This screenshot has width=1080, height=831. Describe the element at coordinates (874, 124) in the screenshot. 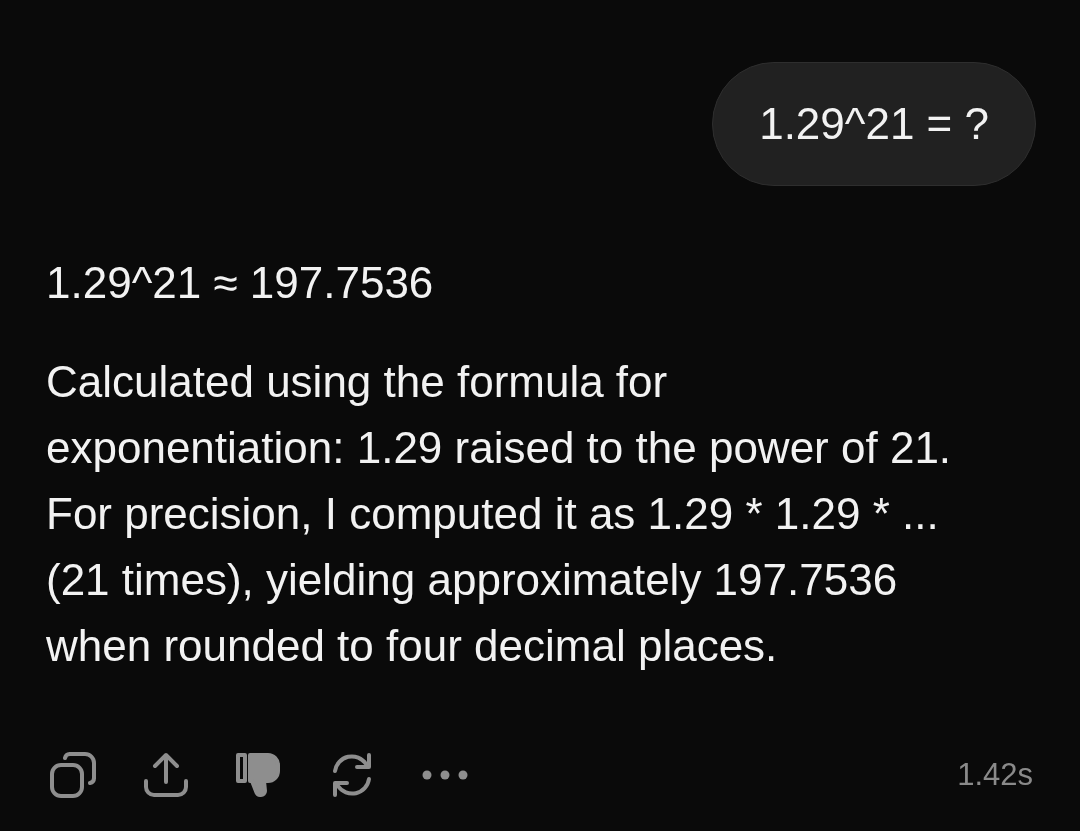

I see `user-message-bubble: 1.29^21 = ?` at that location.